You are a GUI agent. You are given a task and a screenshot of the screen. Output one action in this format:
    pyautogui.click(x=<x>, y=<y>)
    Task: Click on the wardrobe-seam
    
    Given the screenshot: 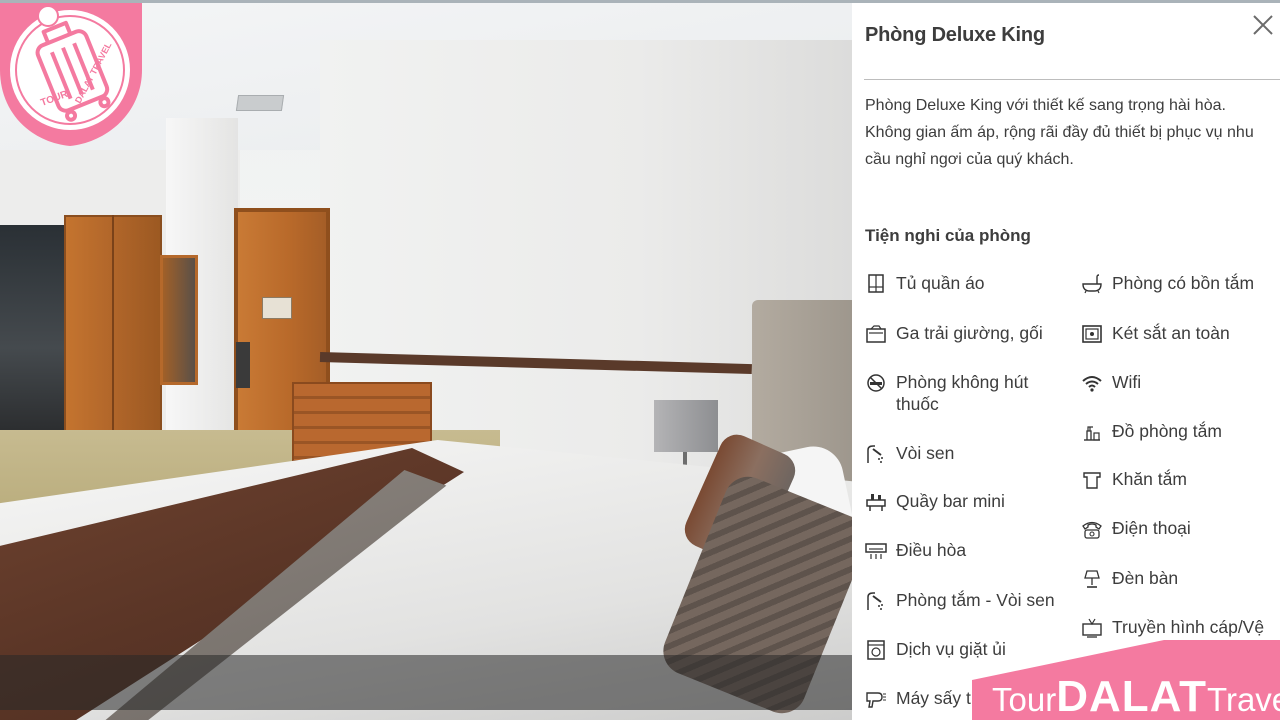 What is the action you would take?
    pyautogui.click(x=113, y=330)
    